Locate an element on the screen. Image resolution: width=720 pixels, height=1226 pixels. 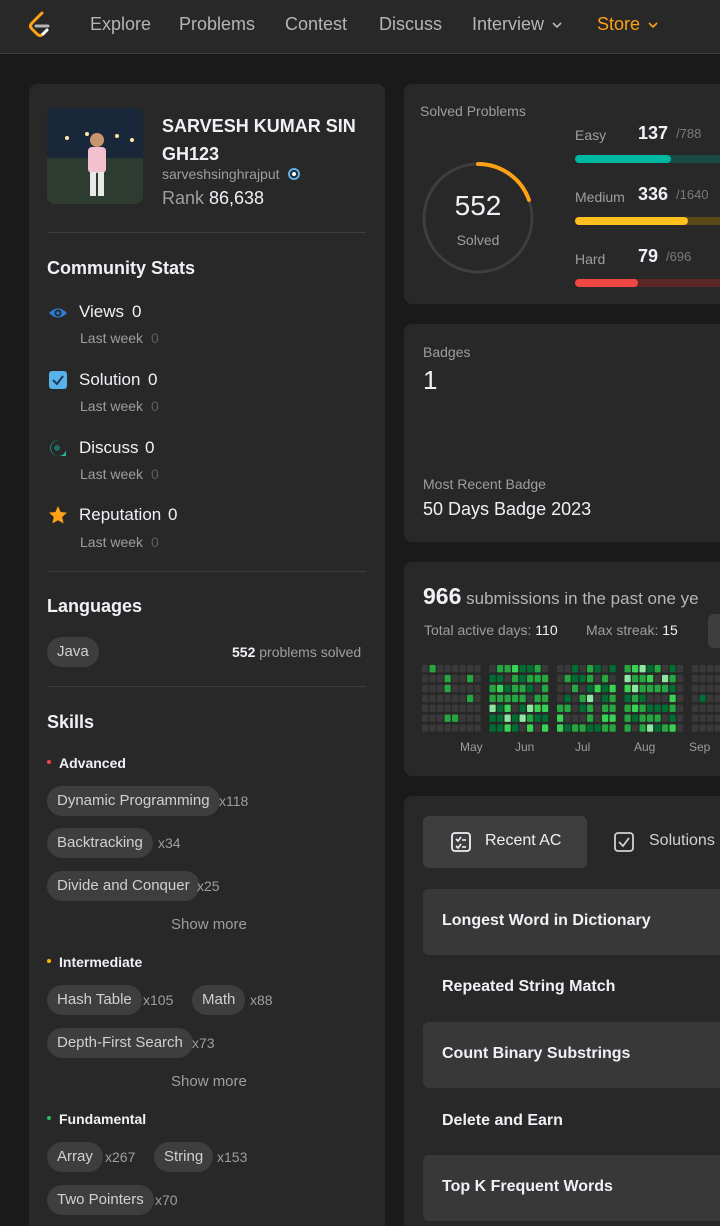
skill-tag: Math is located at coordinates (219, 1000).